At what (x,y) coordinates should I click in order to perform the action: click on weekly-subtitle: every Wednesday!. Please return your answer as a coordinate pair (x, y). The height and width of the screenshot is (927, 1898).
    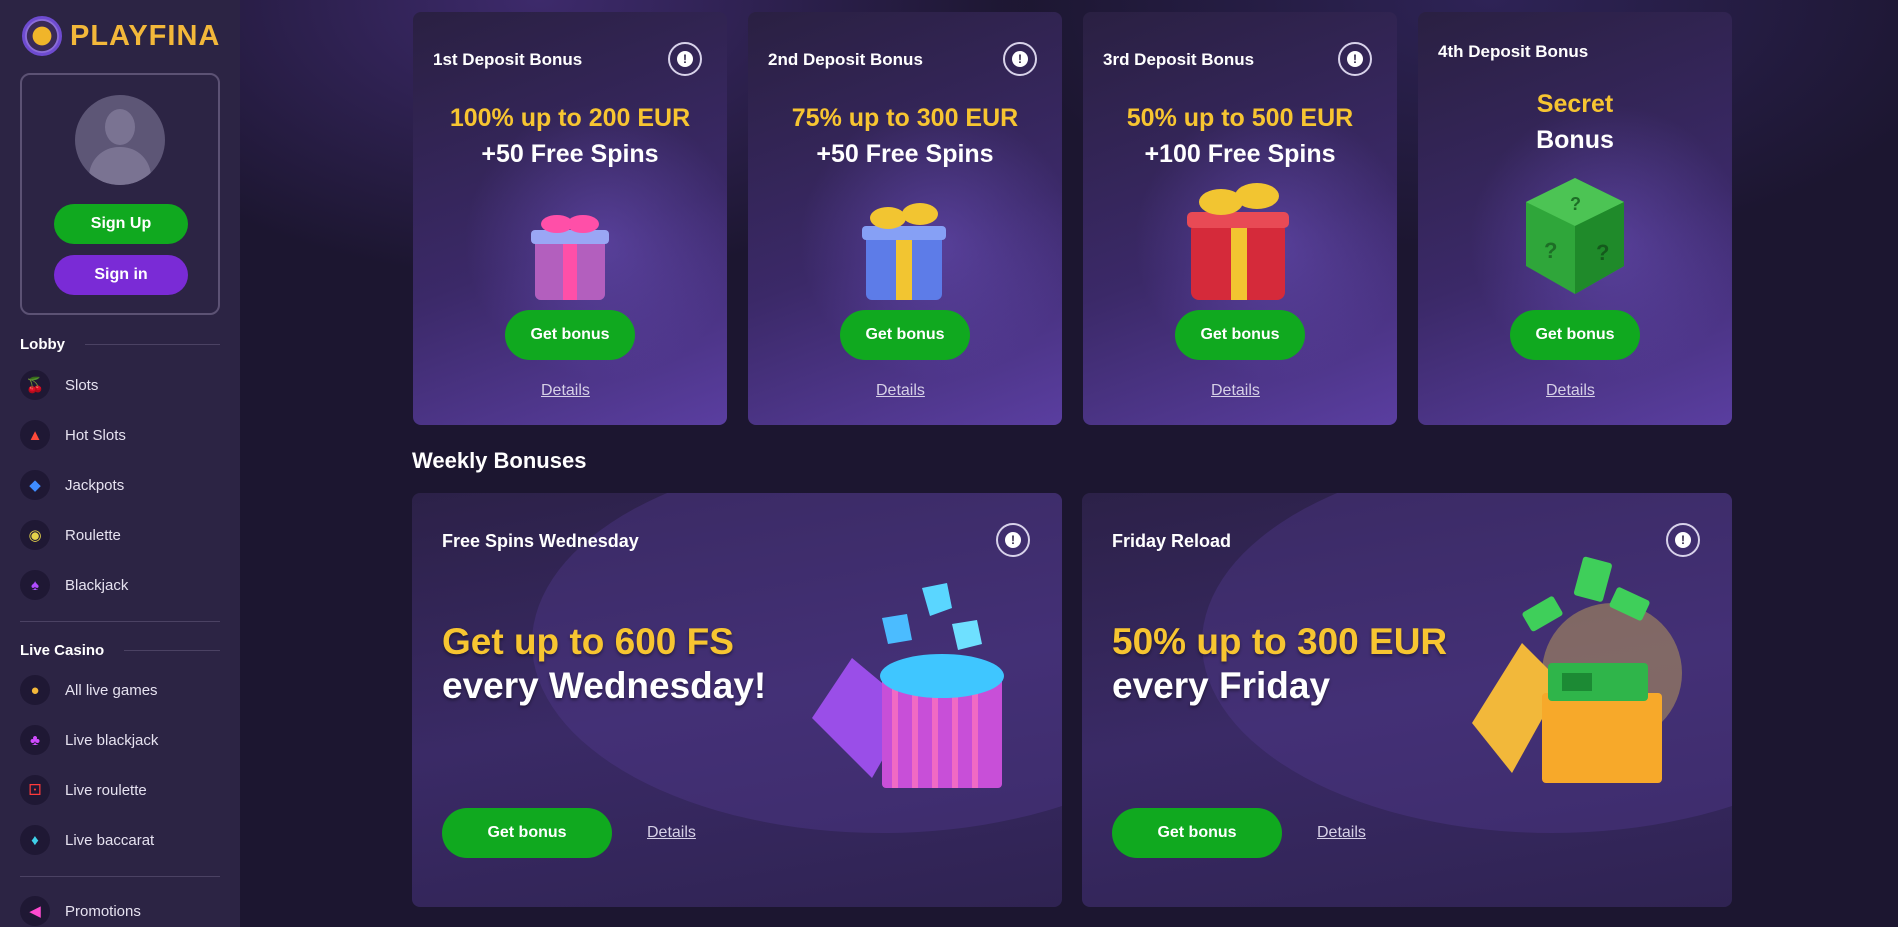
    Looking at the image, I should click on (604, 685).